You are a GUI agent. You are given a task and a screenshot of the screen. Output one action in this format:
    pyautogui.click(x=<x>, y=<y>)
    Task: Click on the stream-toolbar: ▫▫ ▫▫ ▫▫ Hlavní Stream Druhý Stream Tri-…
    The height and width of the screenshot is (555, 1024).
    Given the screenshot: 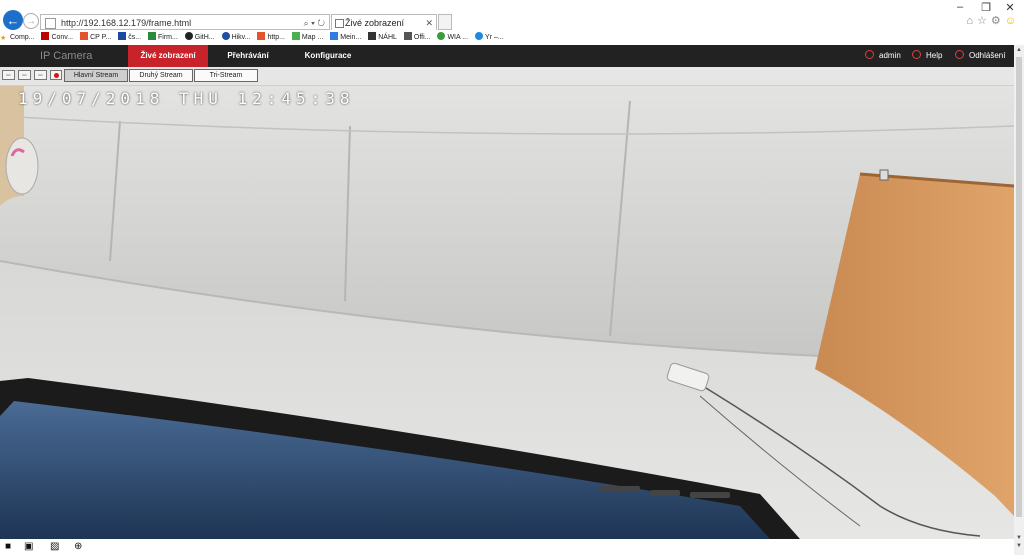 What is the action you would take?
    pyautogui.click(x=507, y=76)
    